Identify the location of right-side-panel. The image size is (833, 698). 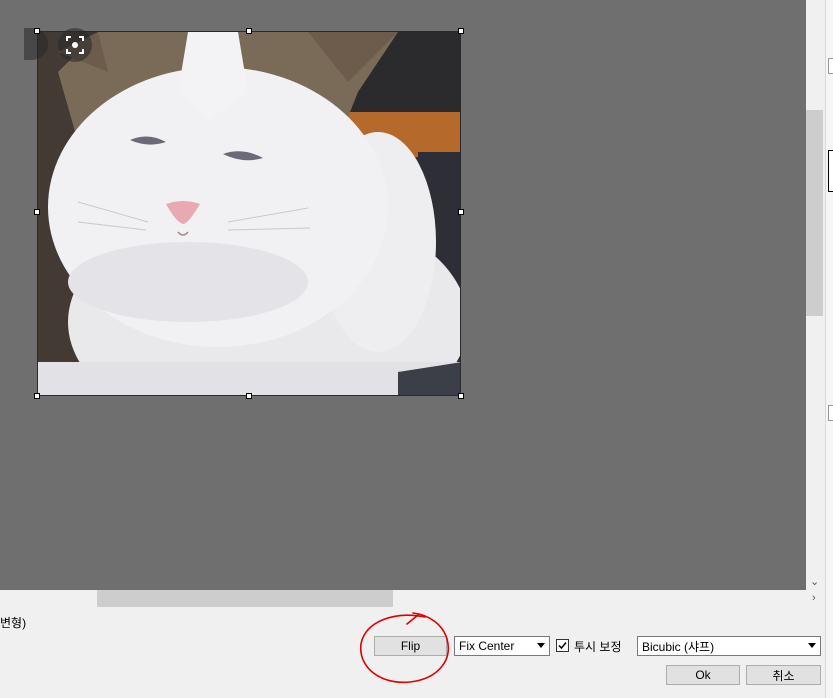
(829, 349).